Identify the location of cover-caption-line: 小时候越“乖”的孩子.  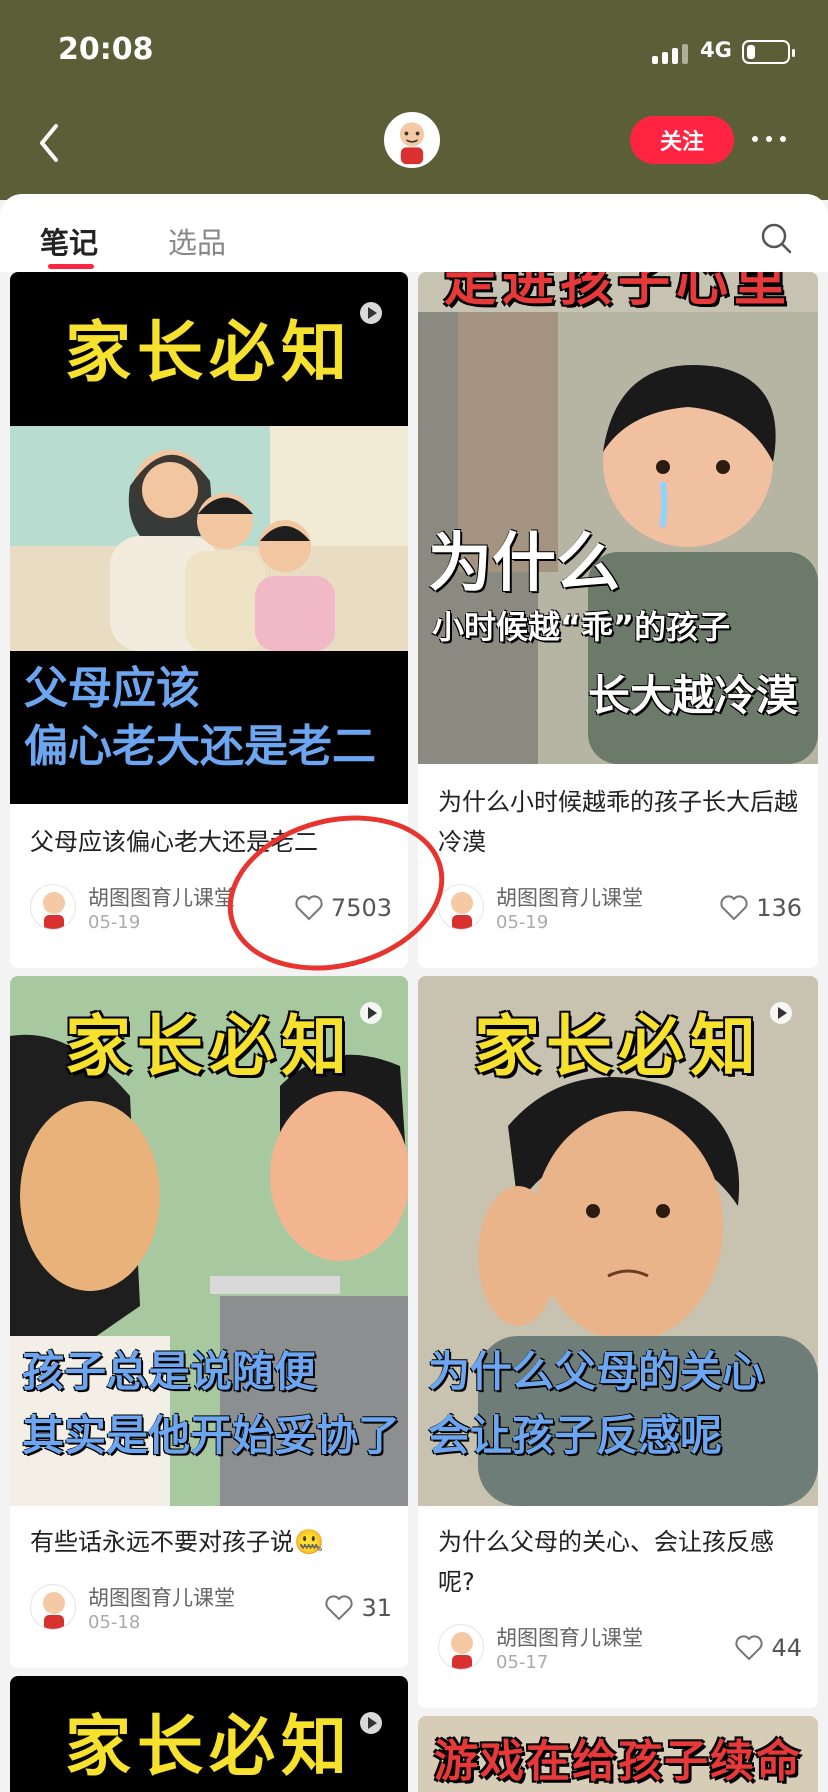
(581, 627).